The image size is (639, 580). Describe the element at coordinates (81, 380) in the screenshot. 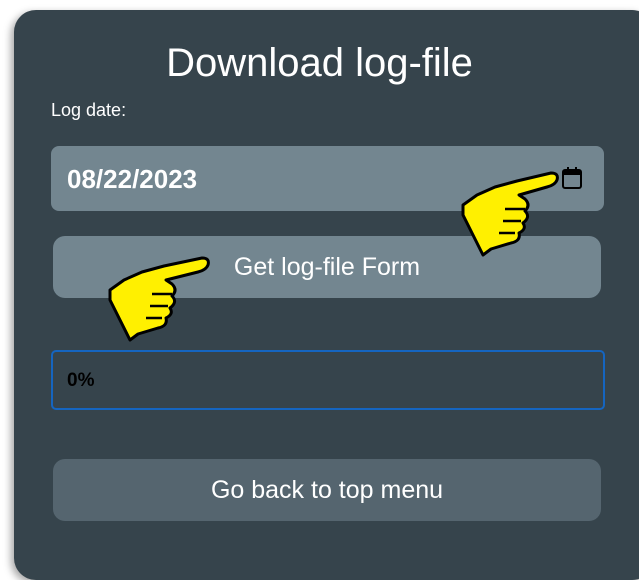

I see `progress-text: 0%` at that location.